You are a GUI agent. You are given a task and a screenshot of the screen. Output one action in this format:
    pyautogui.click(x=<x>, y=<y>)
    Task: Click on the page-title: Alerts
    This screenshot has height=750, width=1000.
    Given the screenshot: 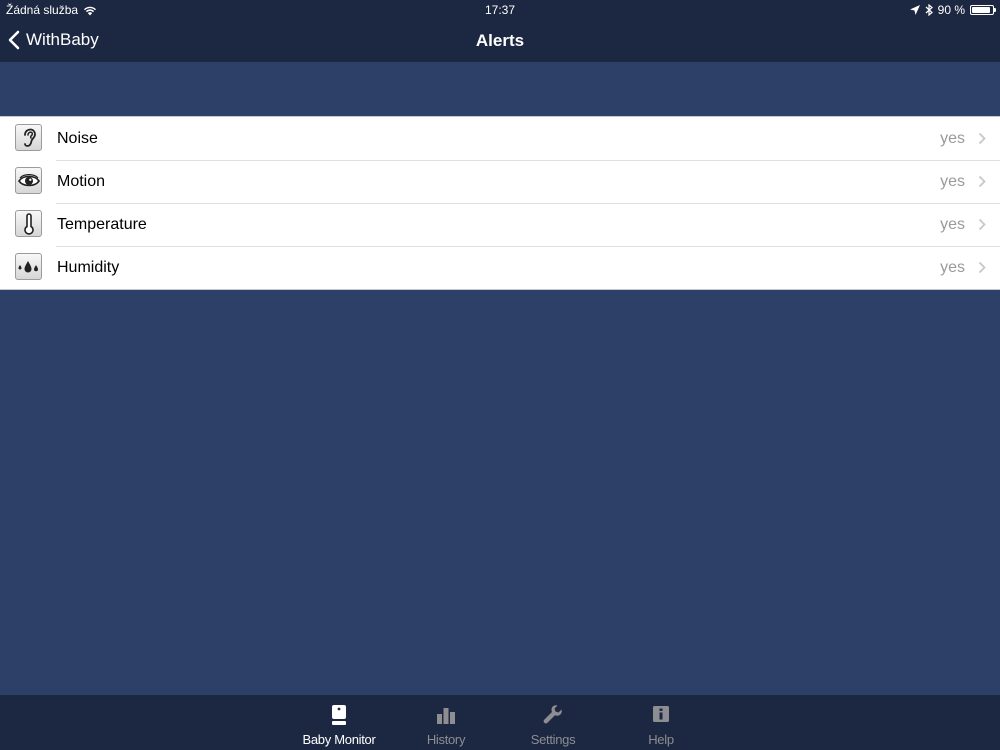 What is the action you would take?
    pyautogui.click(x=500, y=40)
    